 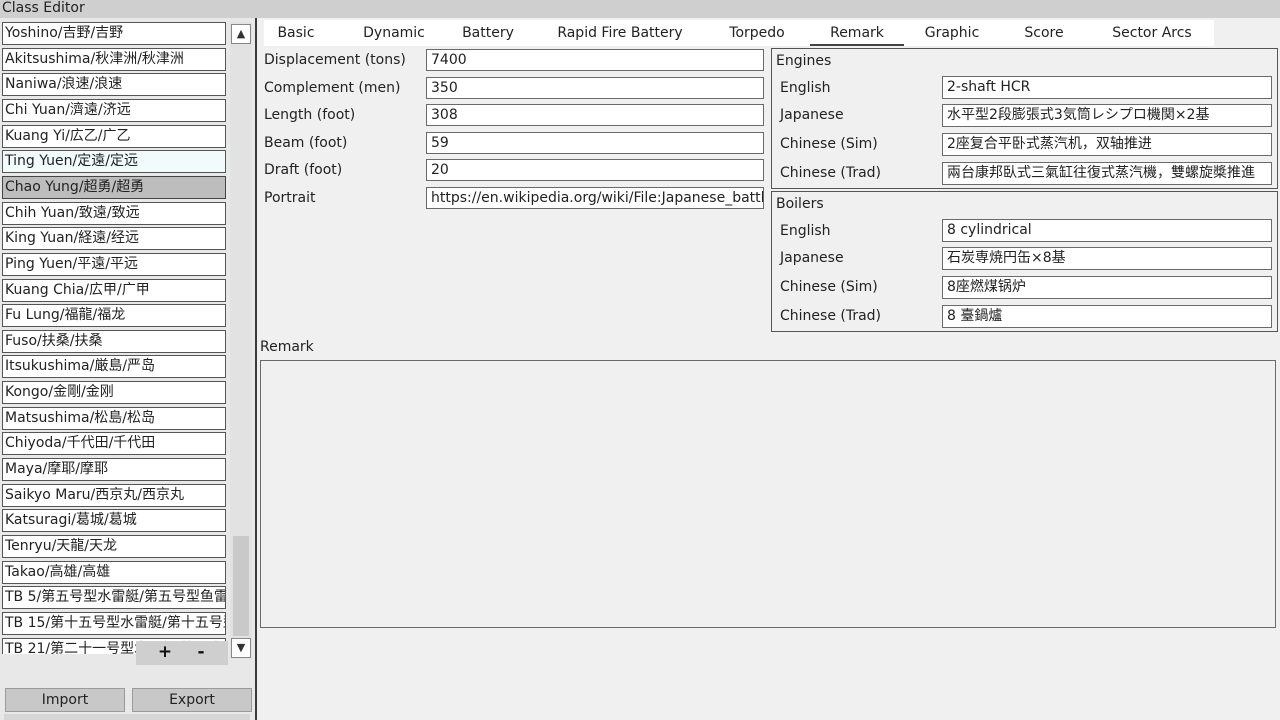 I want to click on portrait-label: Portrait, so click(x=290, y=198).